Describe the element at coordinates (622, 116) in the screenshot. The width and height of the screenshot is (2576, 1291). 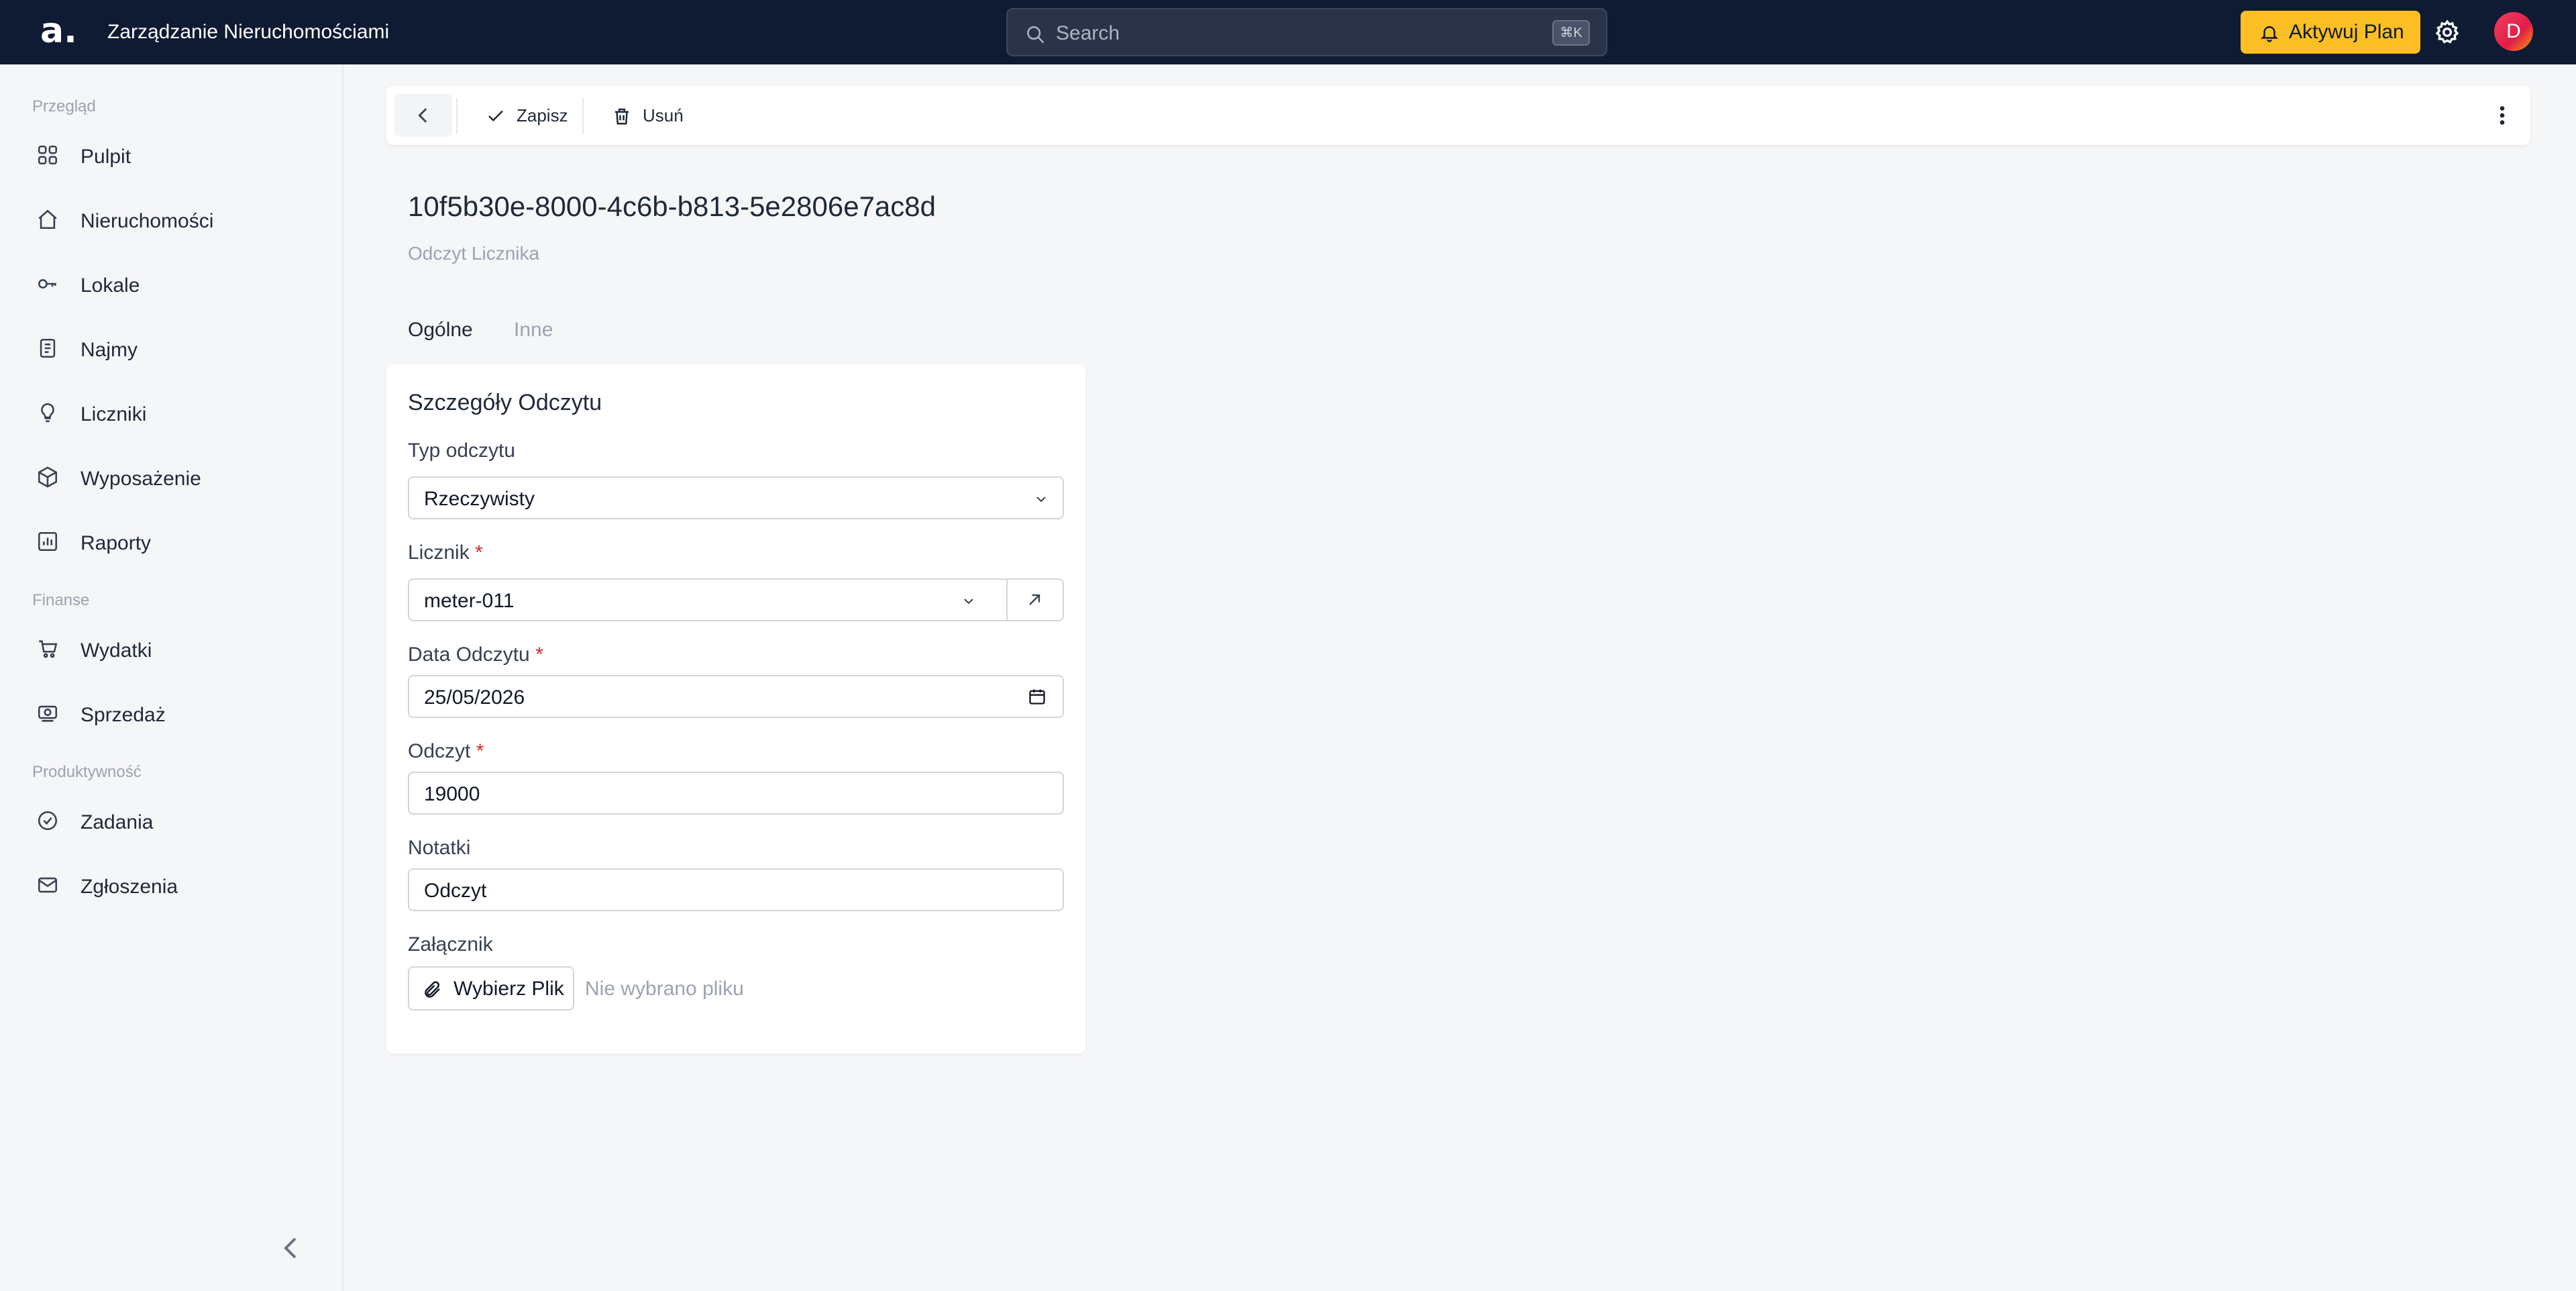
I see `trash-icon` at that location.